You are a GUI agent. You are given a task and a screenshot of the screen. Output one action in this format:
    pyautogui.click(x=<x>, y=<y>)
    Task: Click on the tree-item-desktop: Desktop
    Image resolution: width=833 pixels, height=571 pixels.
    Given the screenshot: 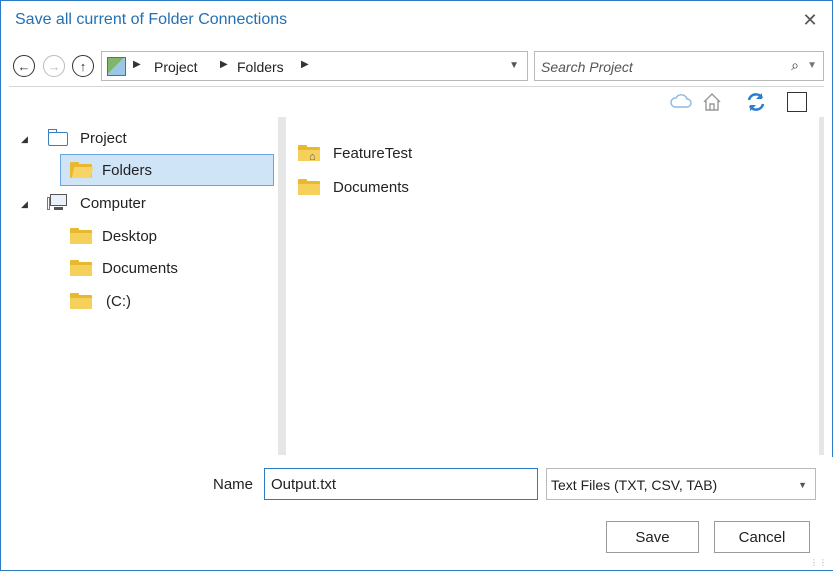 What is the action you would take?
    pyautogui.click(x=113, y=236)
    